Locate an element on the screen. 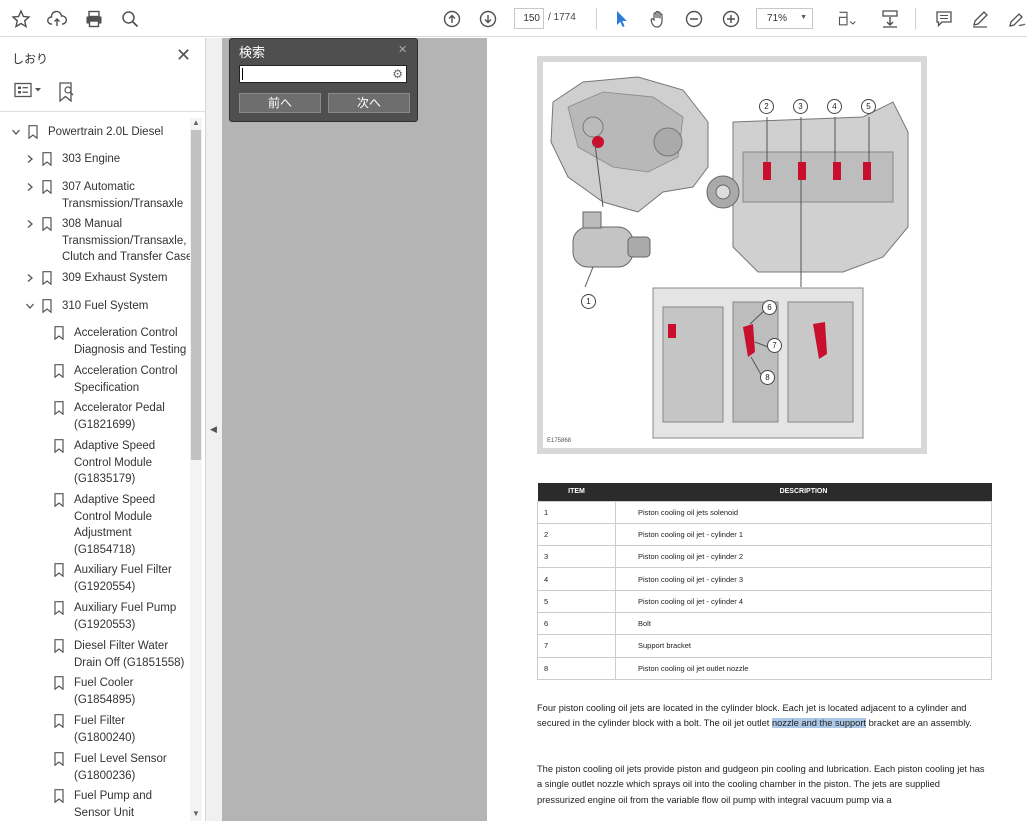  find-next-button: 次へ is located at coordinates (369, 103).